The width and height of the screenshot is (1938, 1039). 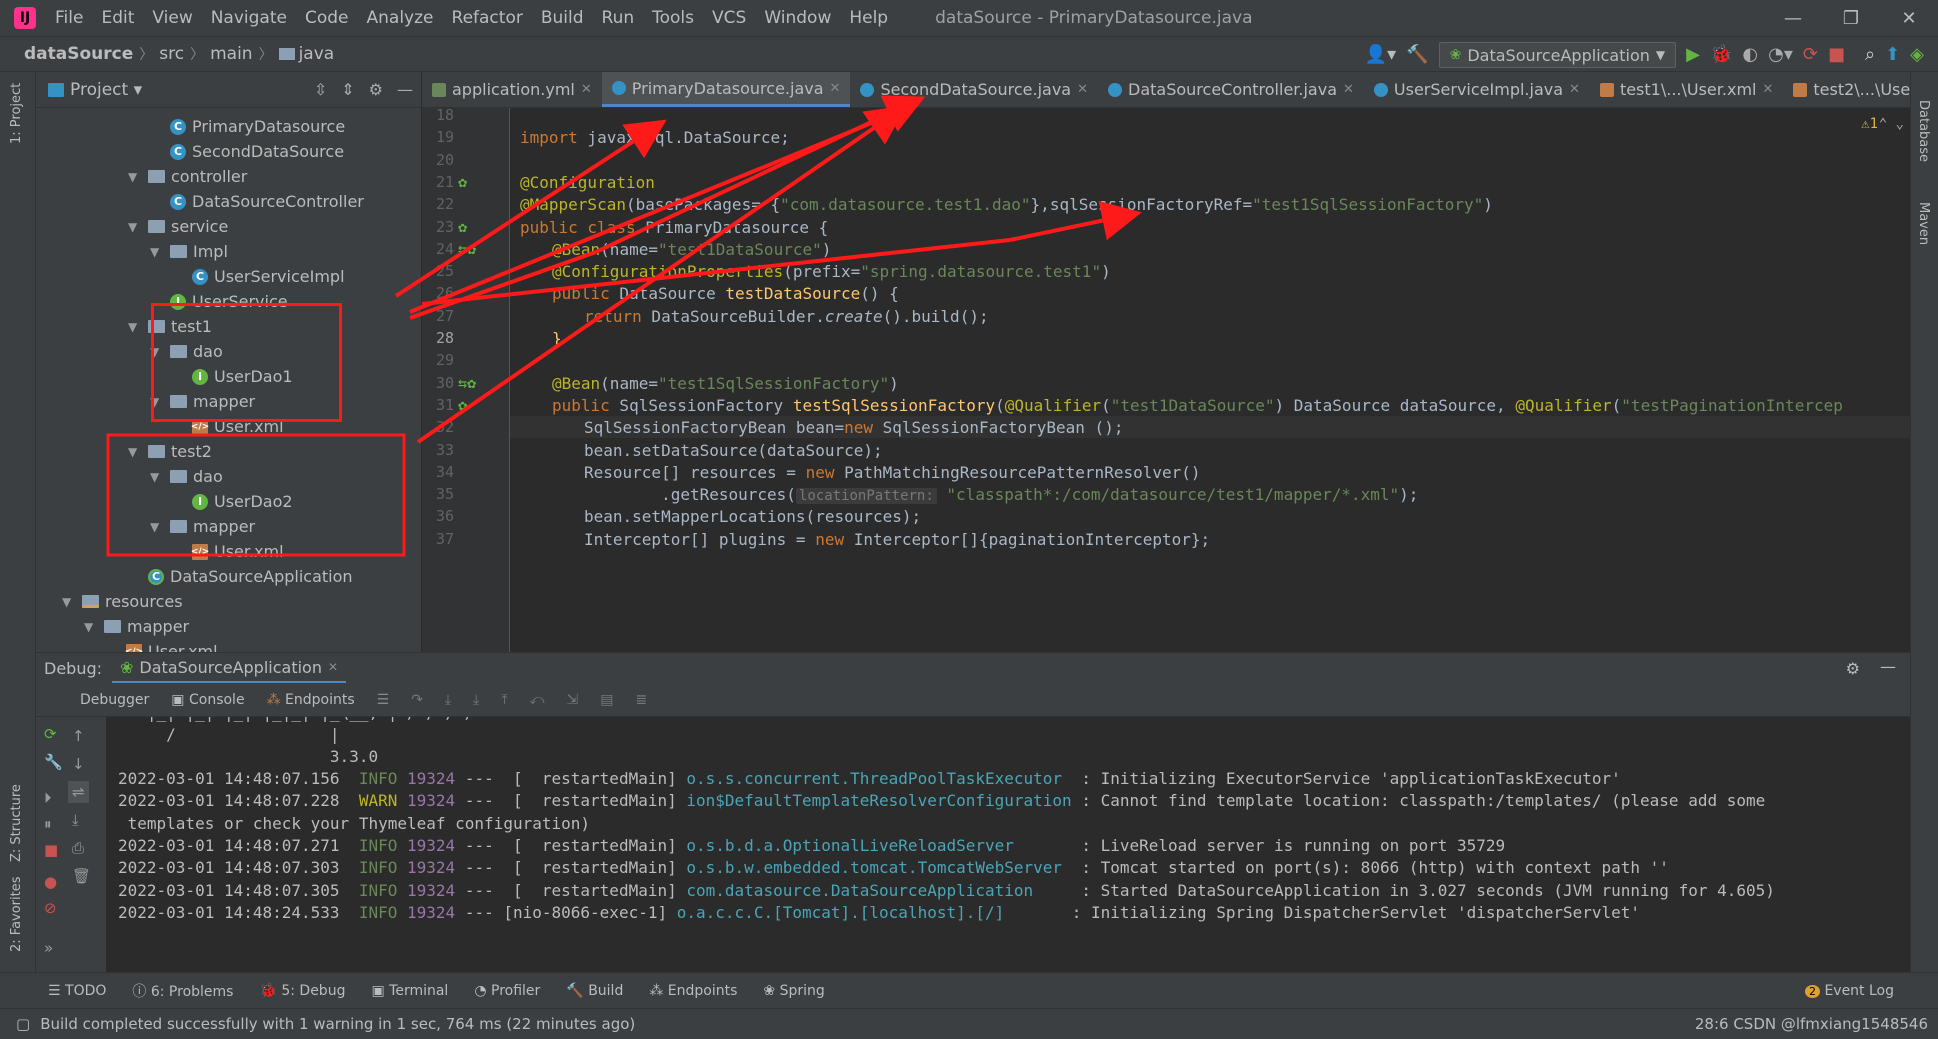 I want to click on step-into-icon: ⤓, so click(x=448, y=700).